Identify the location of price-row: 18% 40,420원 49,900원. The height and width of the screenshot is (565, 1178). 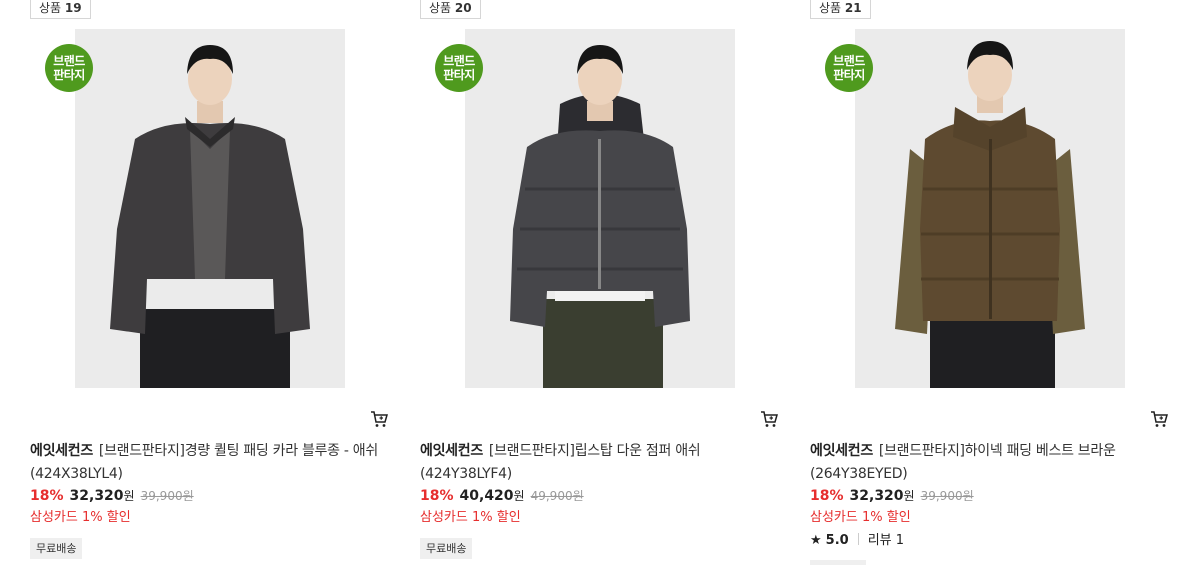
(502, 497).